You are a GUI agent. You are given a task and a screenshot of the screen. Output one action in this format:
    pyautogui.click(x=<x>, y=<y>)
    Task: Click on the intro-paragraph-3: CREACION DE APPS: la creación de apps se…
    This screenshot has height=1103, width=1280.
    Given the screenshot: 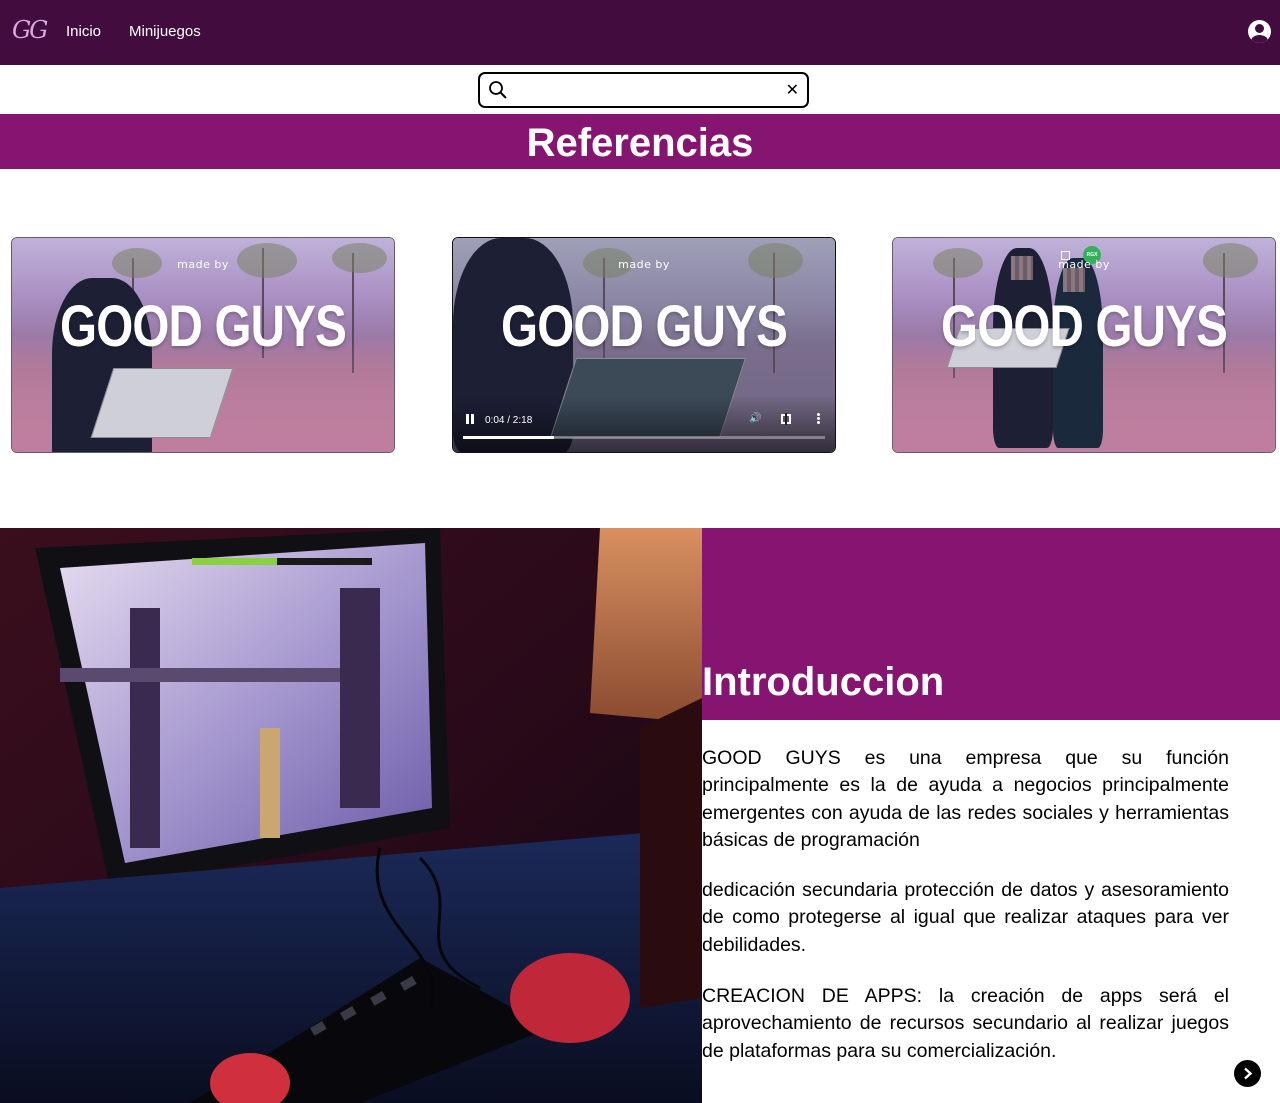 What is the action you would take?
    pyautogui.click(x=965, y=1023)
    